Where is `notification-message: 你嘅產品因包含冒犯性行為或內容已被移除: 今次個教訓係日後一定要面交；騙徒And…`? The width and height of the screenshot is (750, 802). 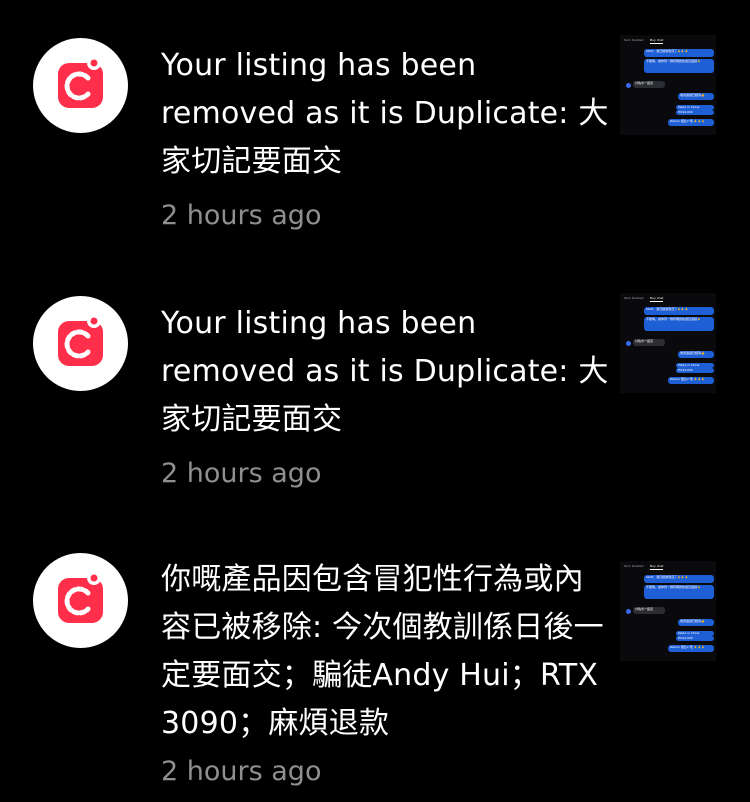
notification-message: 你嘅產品因包含冒犯性行為或內容已被移除: 今次個教訓係日後一定要面交；騙徒And… is located at coordinates (382, 651).